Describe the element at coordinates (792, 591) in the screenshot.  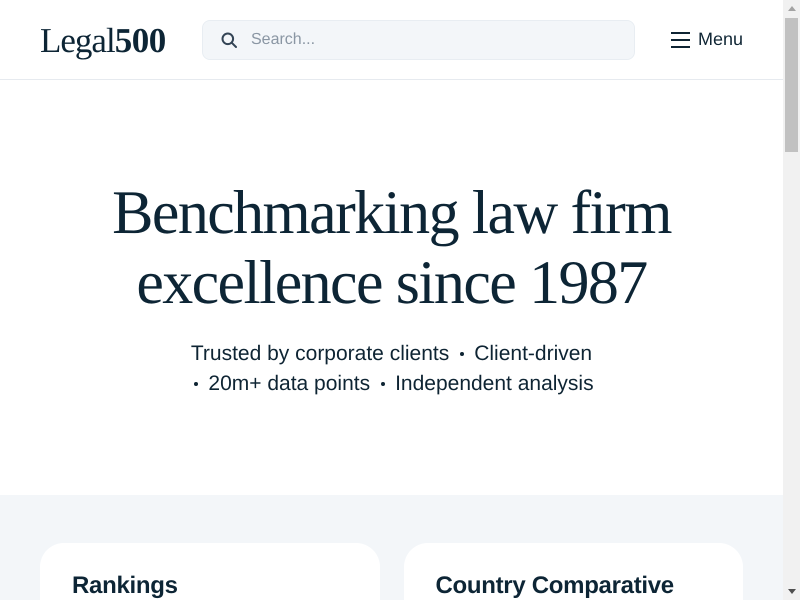
I see `scroll-down-icon` at that location.